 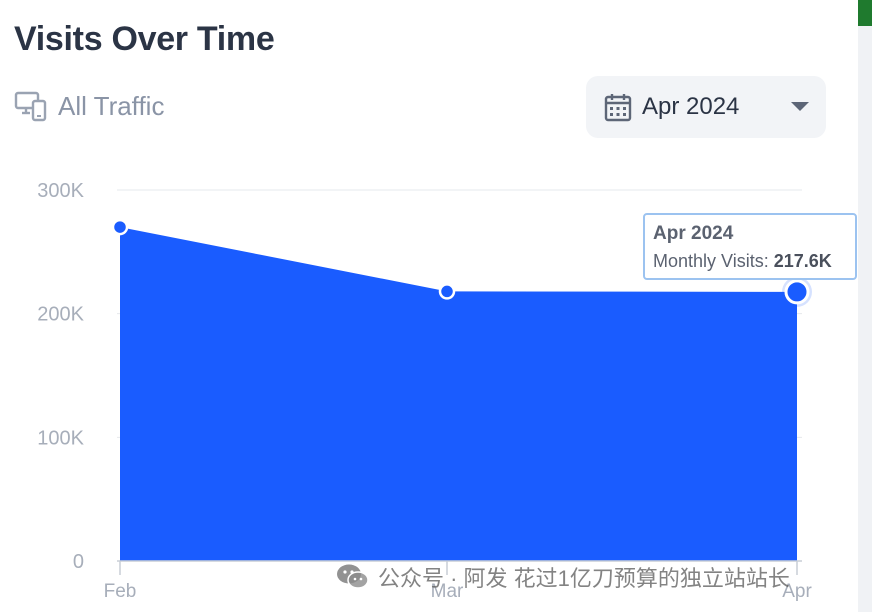 I want to click on scrollbar-thumb, so click(x=865, y=13).